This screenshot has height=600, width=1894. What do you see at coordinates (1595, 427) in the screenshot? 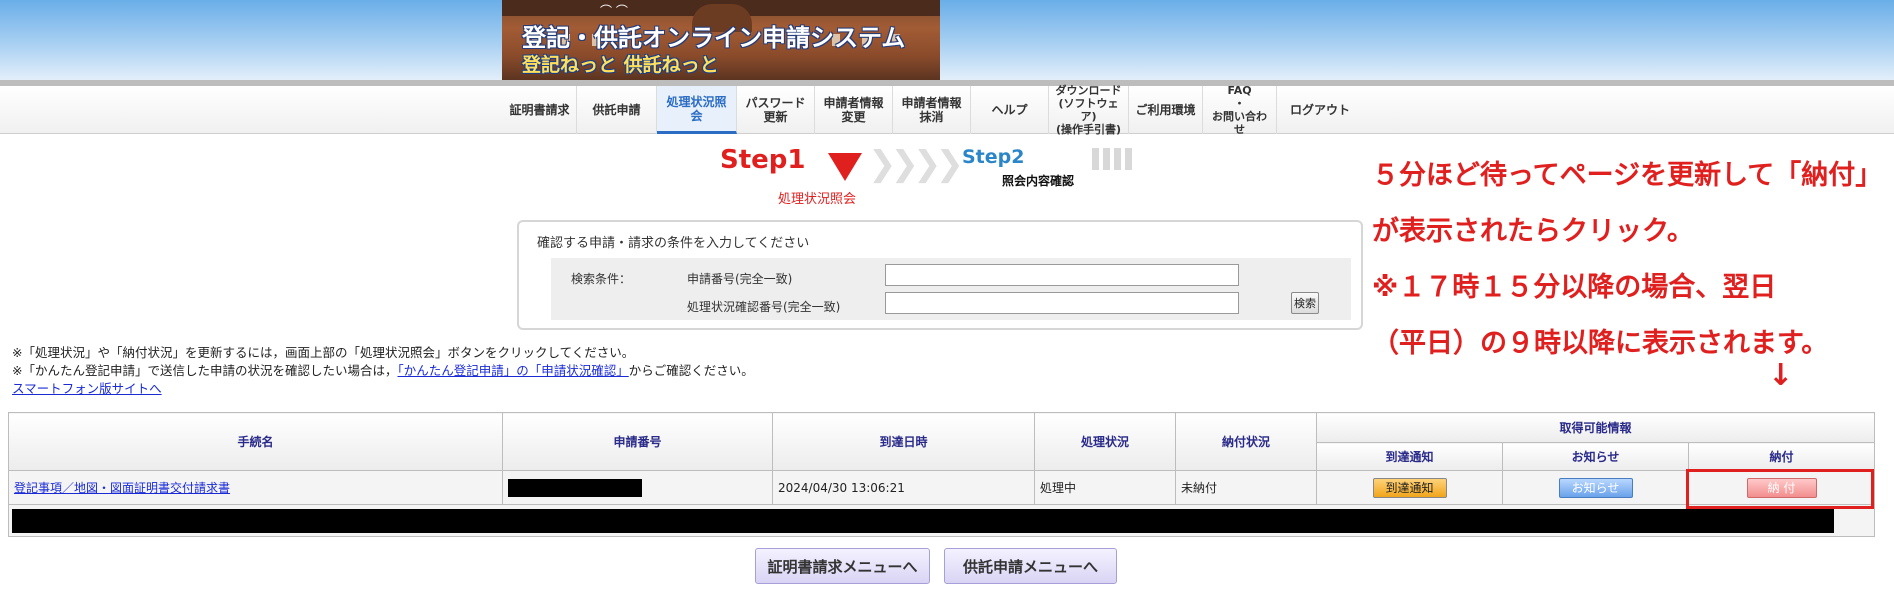
I see `header-available-info: 取得可能情報` at bounding box center [1595, 427].